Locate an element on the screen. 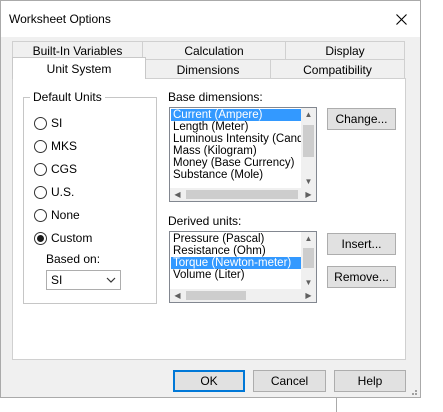 The image size is (443, 412). tab-row-front: Unit System Dimensions Compatibility is located at coordinates (208, 68).